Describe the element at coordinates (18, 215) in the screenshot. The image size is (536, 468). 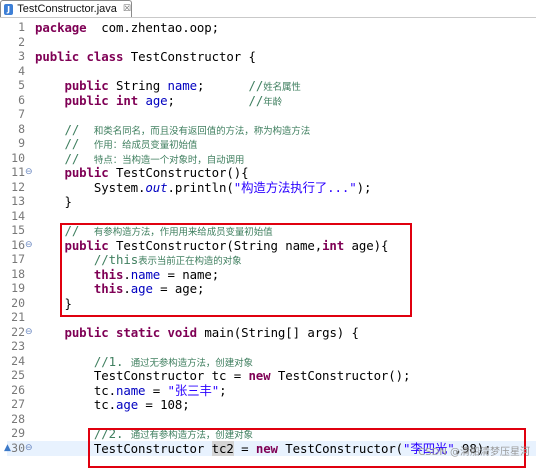
I see `line-number: 14` at that location.